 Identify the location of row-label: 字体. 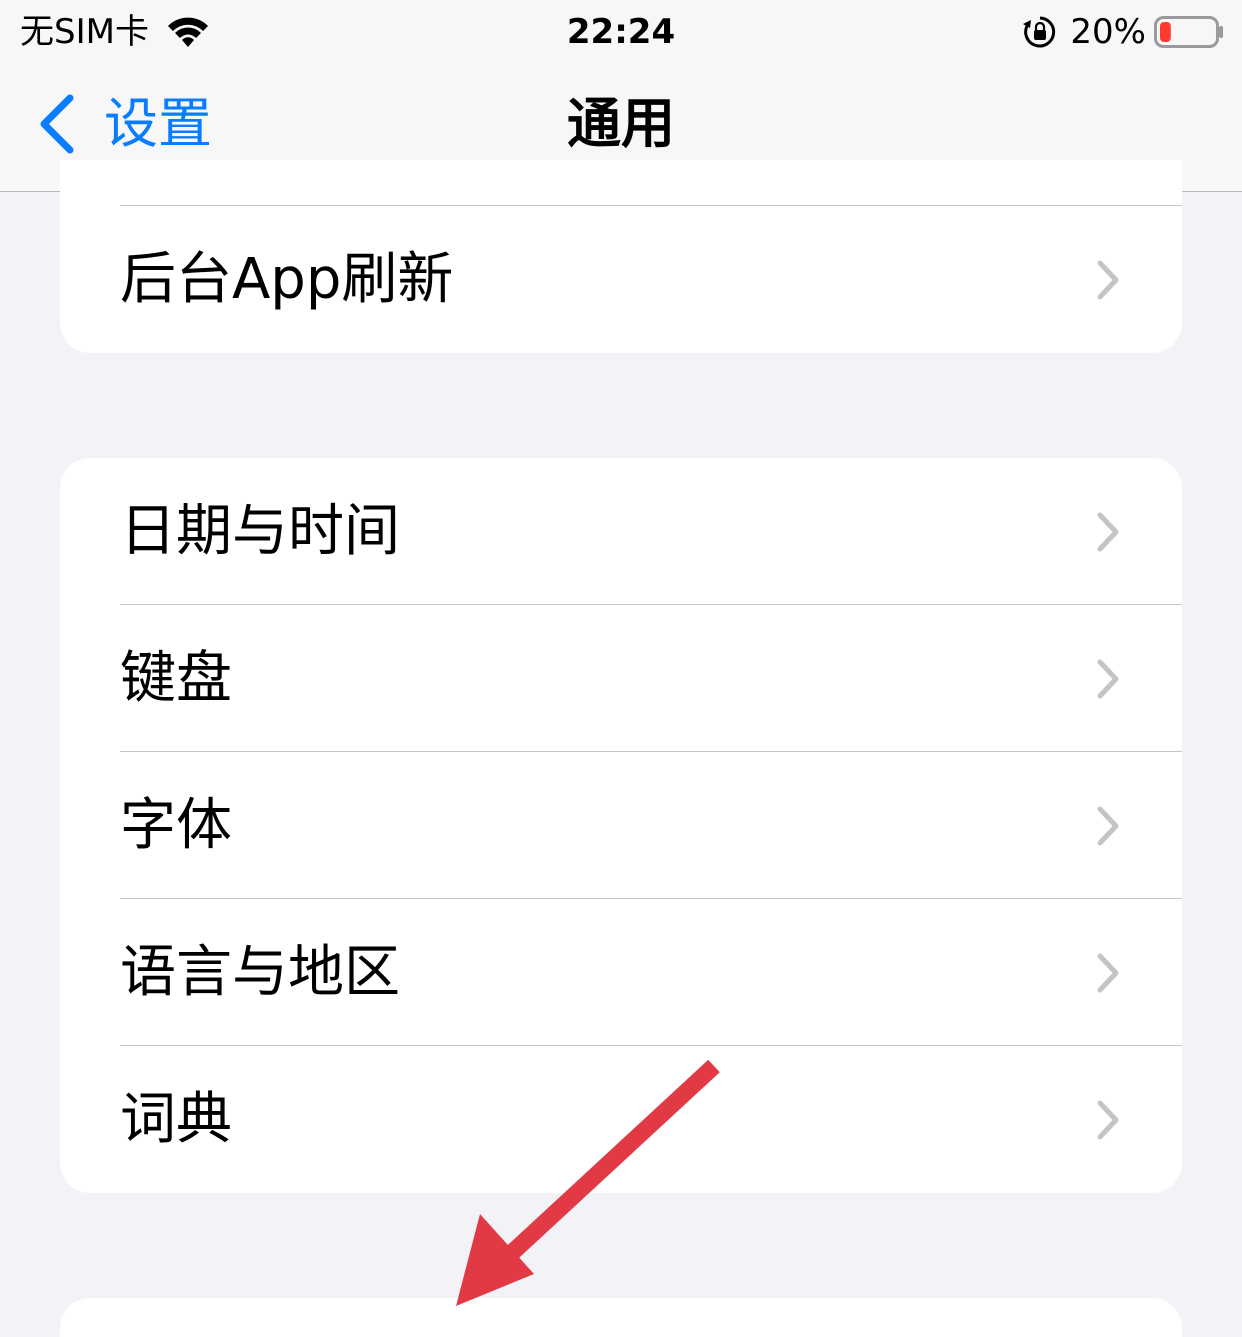
(176, 825).